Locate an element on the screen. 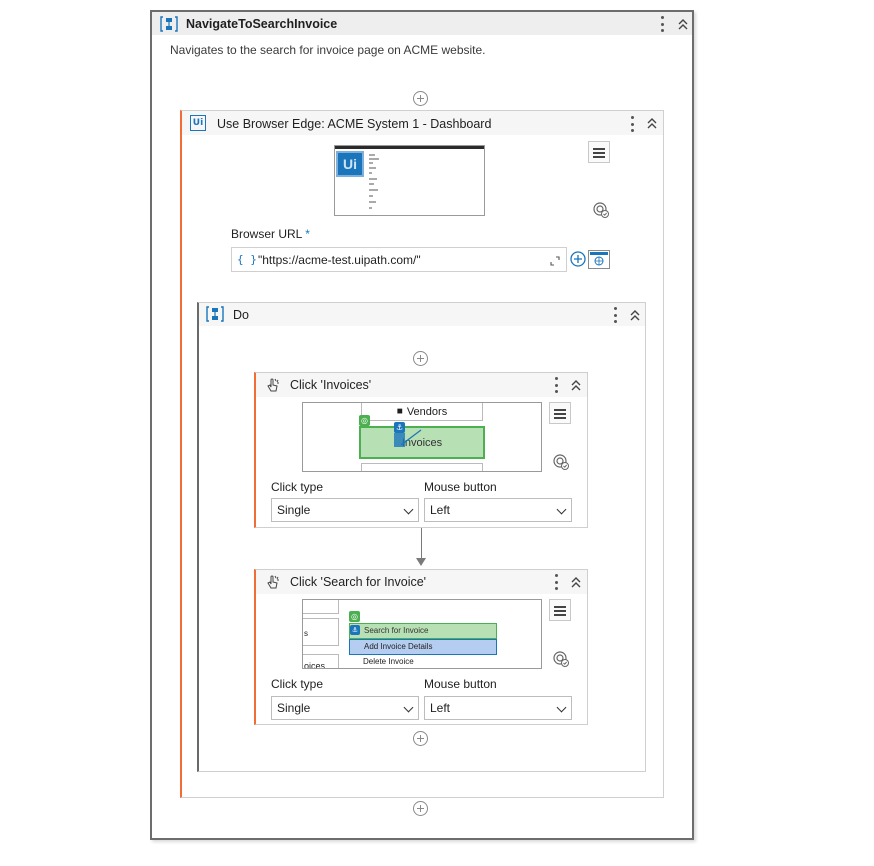 The width and height of the screenshot is (874, 866). browser-url-label-text: Browser URL is located at coordinates (266, 234).